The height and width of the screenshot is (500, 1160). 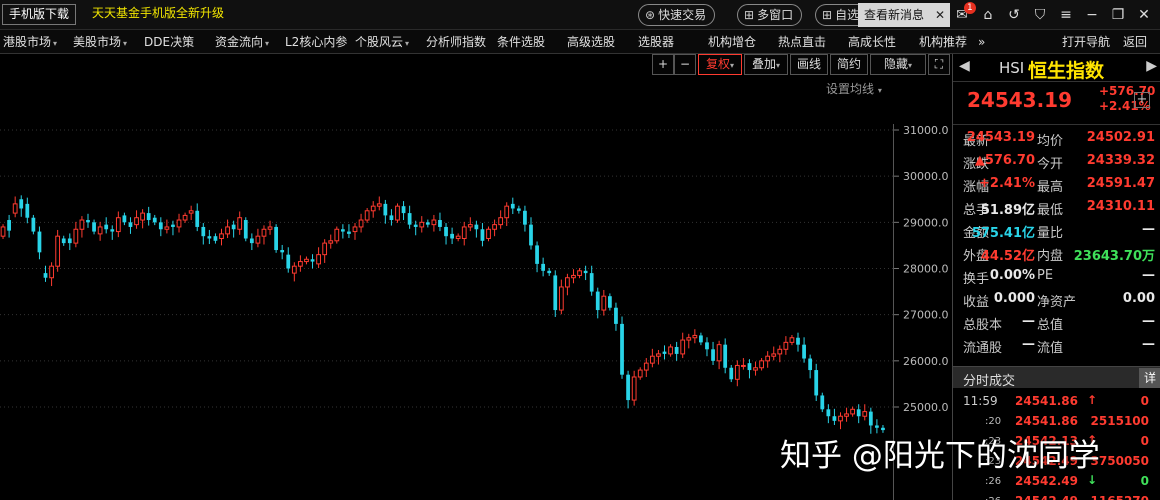 I want to click on trade-volume: 2515100, so click(x=1119, y=421).